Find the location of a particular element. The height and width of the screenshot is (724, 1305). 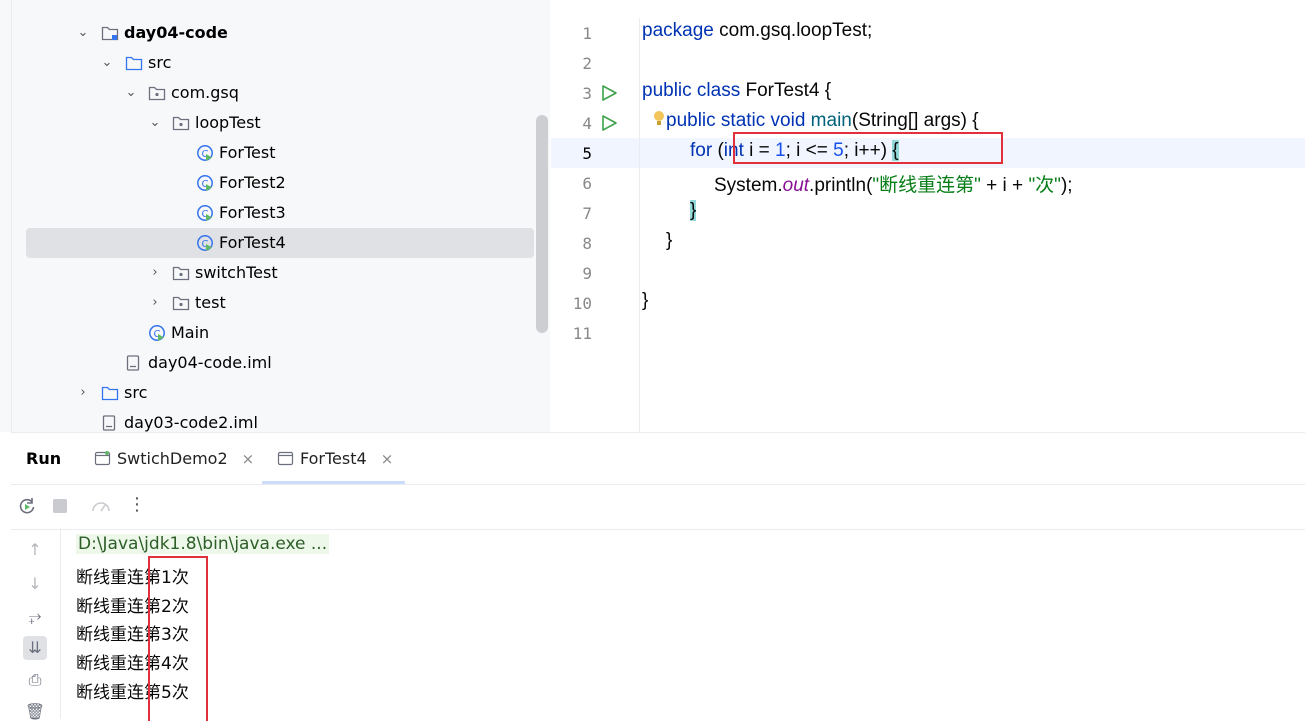

code-token: + i + is located at coordinates (1004, 185).